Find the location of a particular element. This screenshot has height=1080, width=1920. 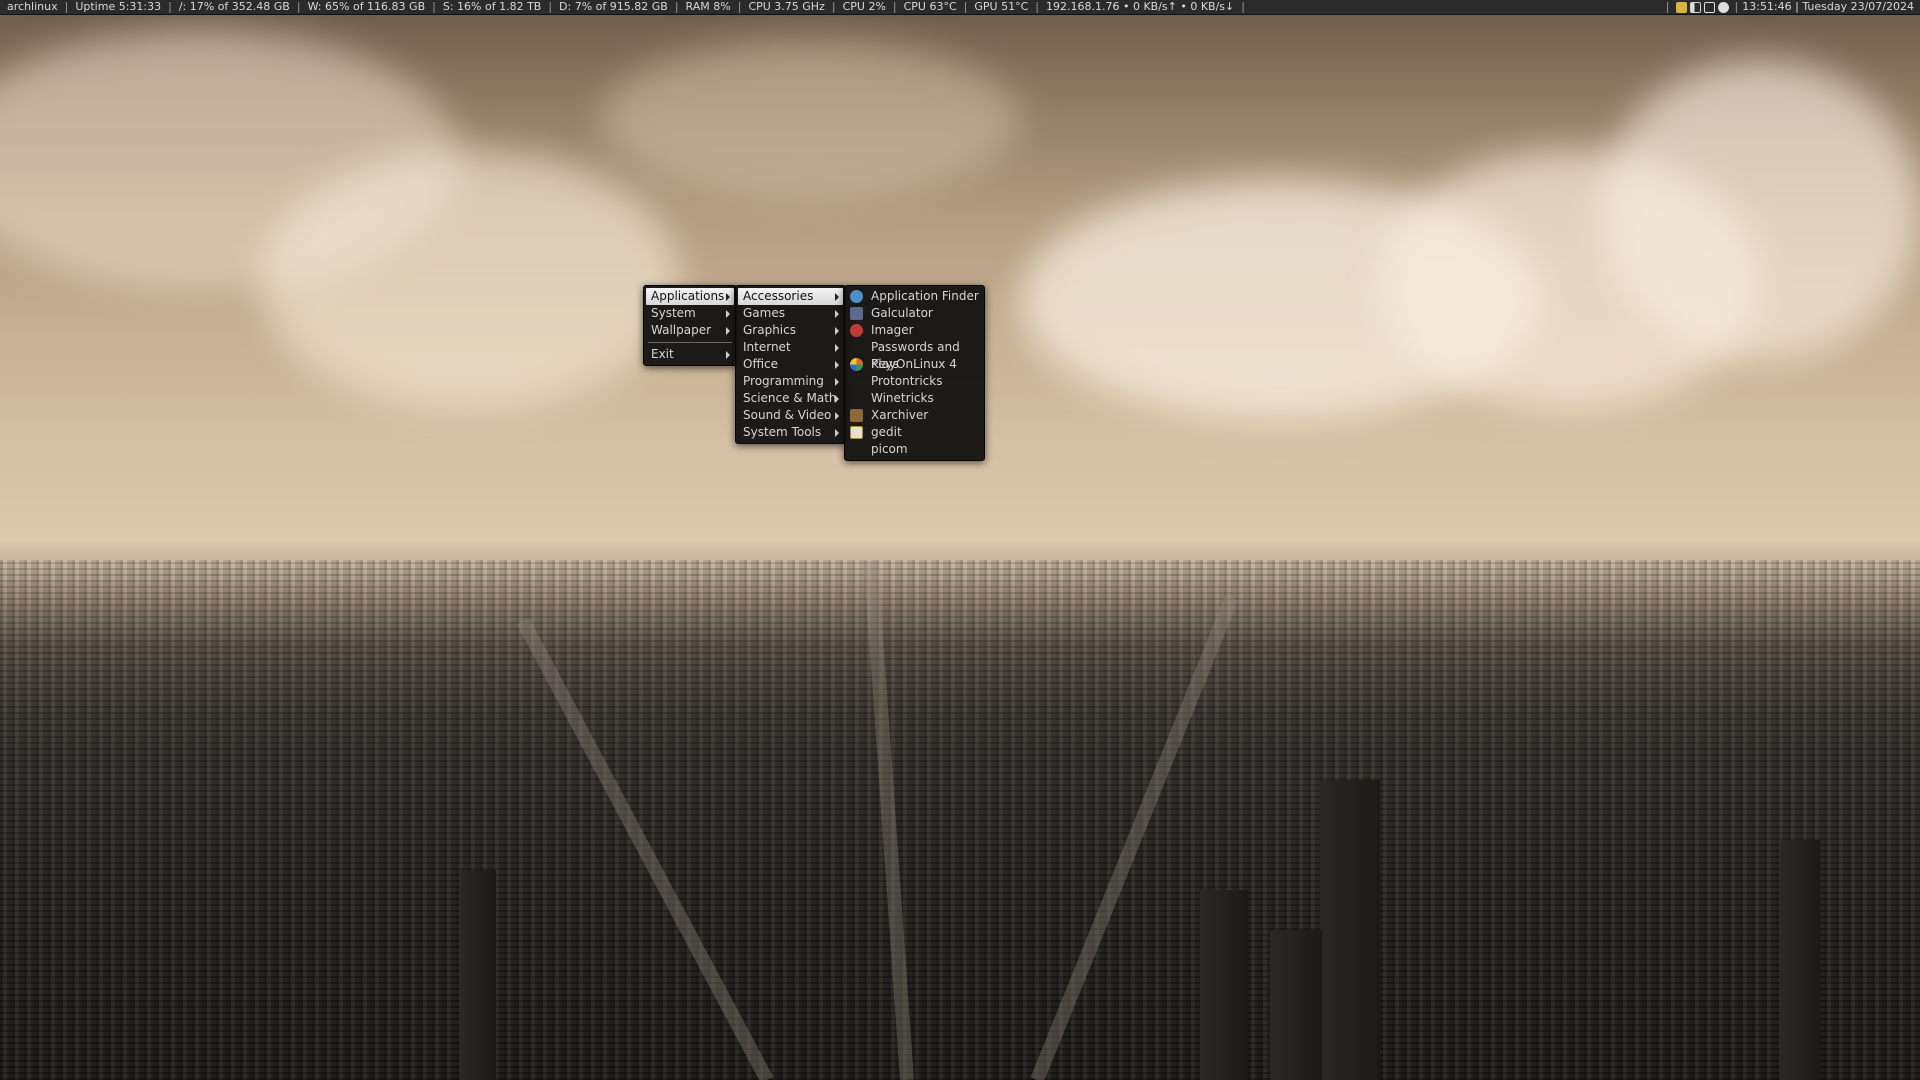

imager-icon is located at coordinates (856, 330).